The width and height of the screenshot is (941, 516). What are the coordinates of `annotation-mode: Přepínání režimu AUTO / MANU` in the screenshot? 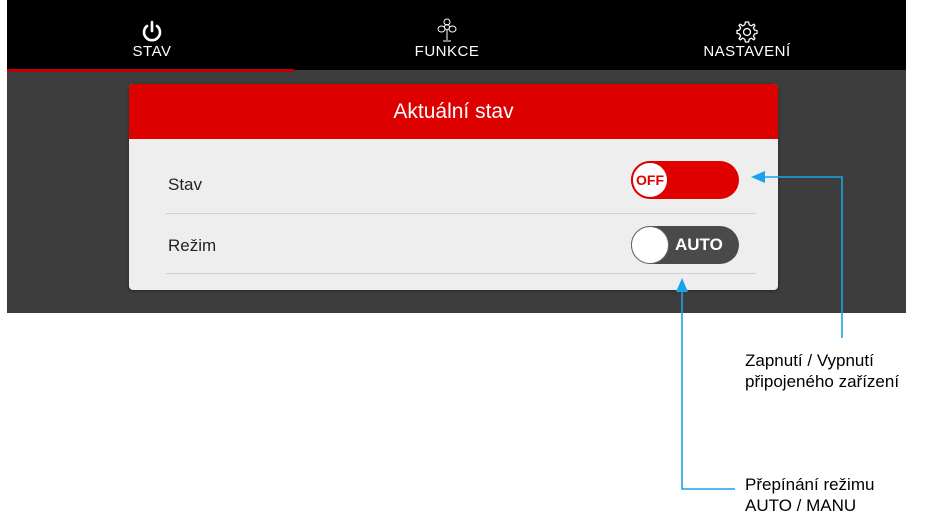 It's located at (809, 495).